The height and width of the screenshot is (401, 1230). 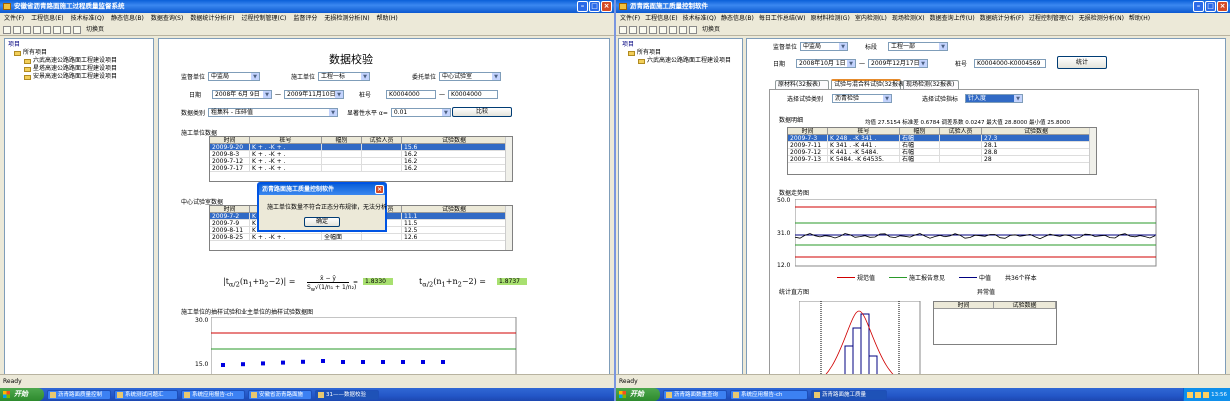 What do you see at coordinates (918, 46) in the screenshot?
I see `section-select: 工程一部 ▼` at bounding box center [918, 46].